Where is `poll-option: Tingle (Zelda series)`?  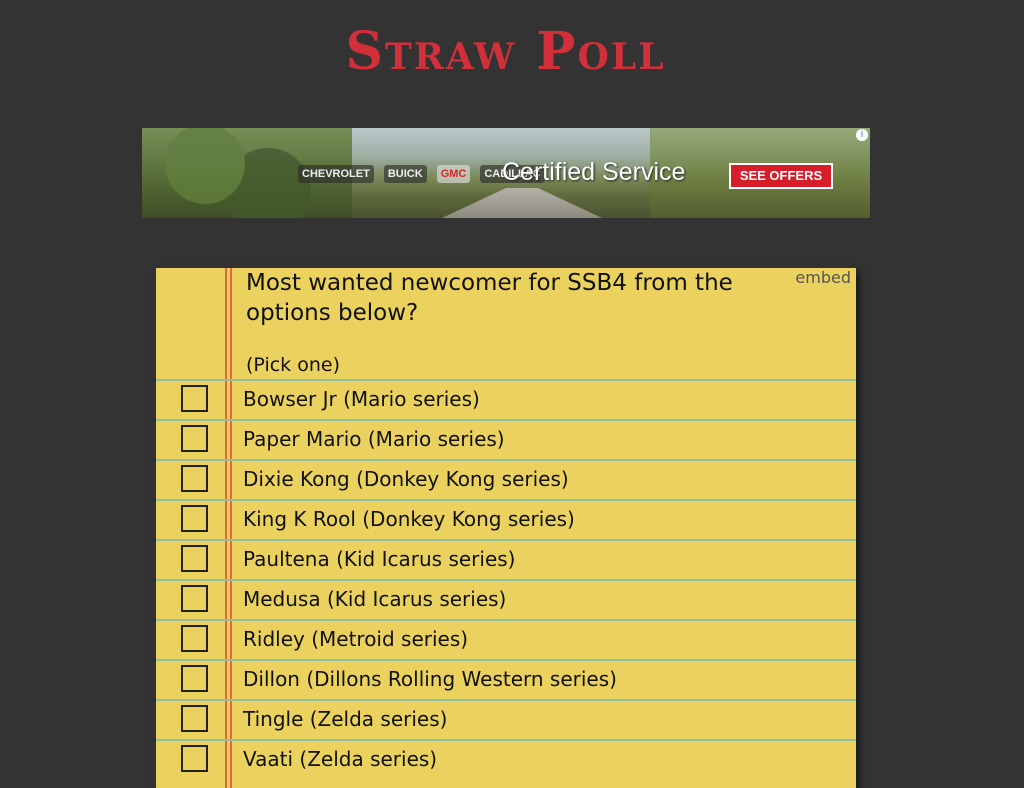
poll-option: Tingle (Zelda series) is located at coordinates (506, 719).